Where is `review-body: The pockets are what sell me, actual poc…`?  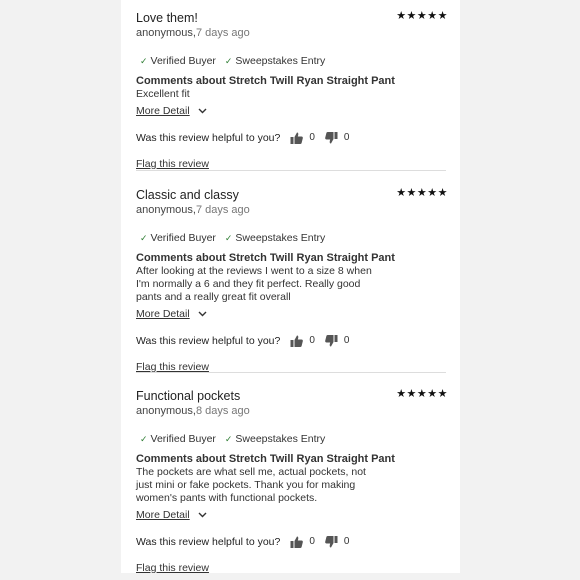 review-body: The pockets are what sell me, actual poc… is located at coordinates (251, 485).